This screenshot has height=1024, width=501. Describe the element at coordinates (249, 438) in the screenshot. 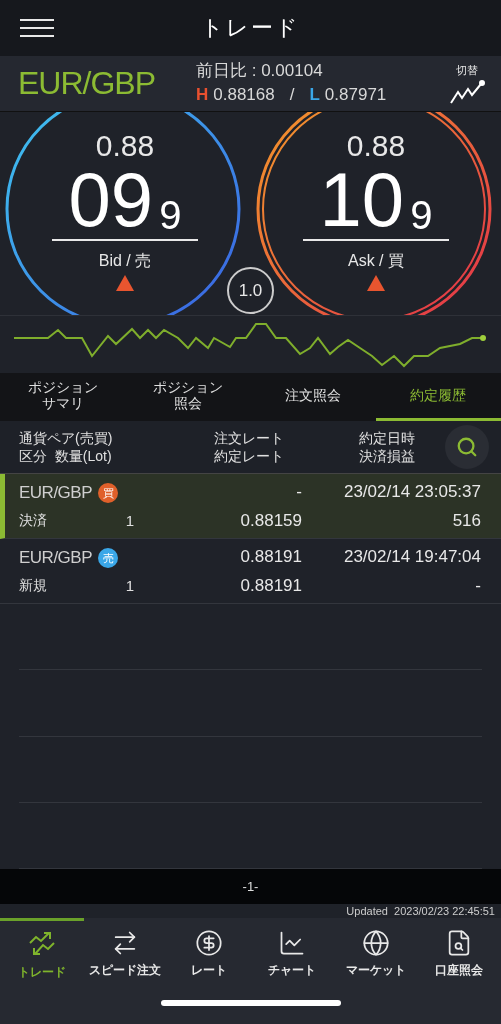

I see `column-heading: 注文レート` at that location.